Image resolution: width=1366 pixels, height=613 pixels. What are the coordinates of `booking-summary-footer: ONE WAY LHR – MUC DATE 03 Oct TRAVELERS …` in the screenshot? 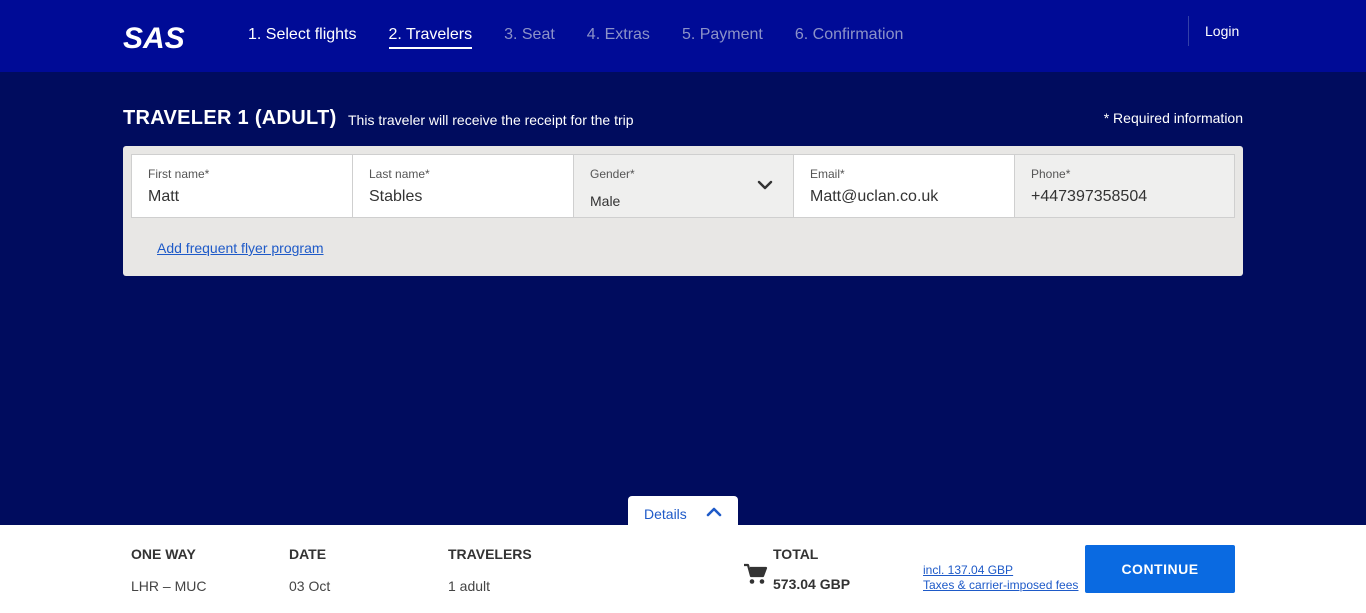 It's located at (683, 569).